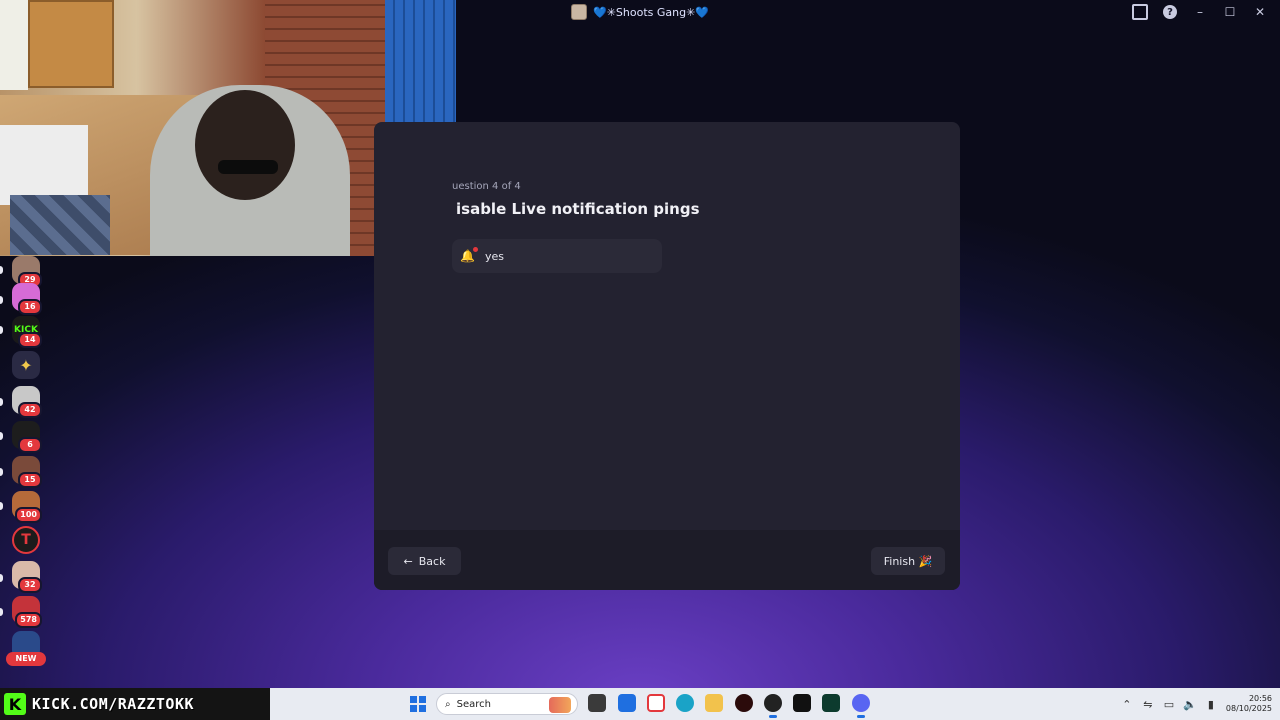 The width and height of the screenshot is (1280, 720). Describe the element at coordinates (30, 307) in the screenshot. I see `mention-badge: 16` at that location.